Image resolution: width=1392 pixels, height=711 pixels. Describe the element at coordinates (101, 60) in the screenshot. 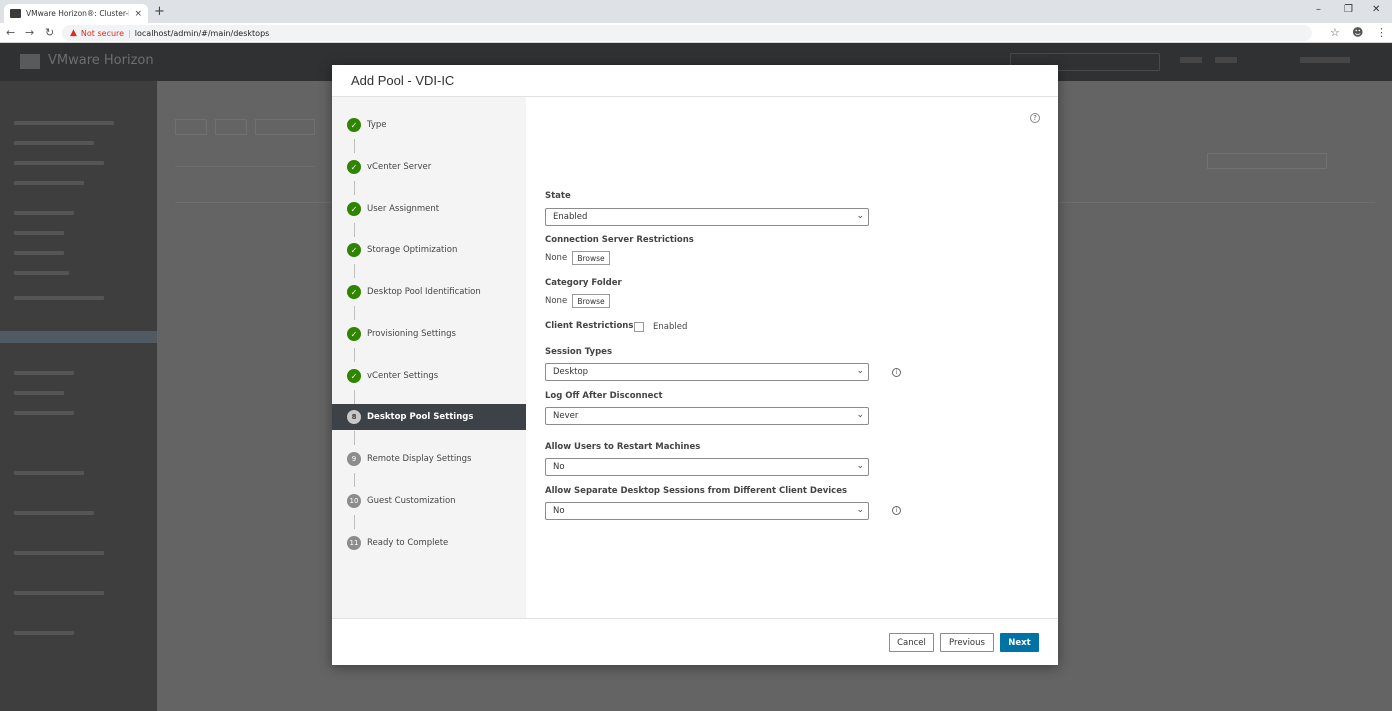

I see `product-name: VMware Horizon` at that location.